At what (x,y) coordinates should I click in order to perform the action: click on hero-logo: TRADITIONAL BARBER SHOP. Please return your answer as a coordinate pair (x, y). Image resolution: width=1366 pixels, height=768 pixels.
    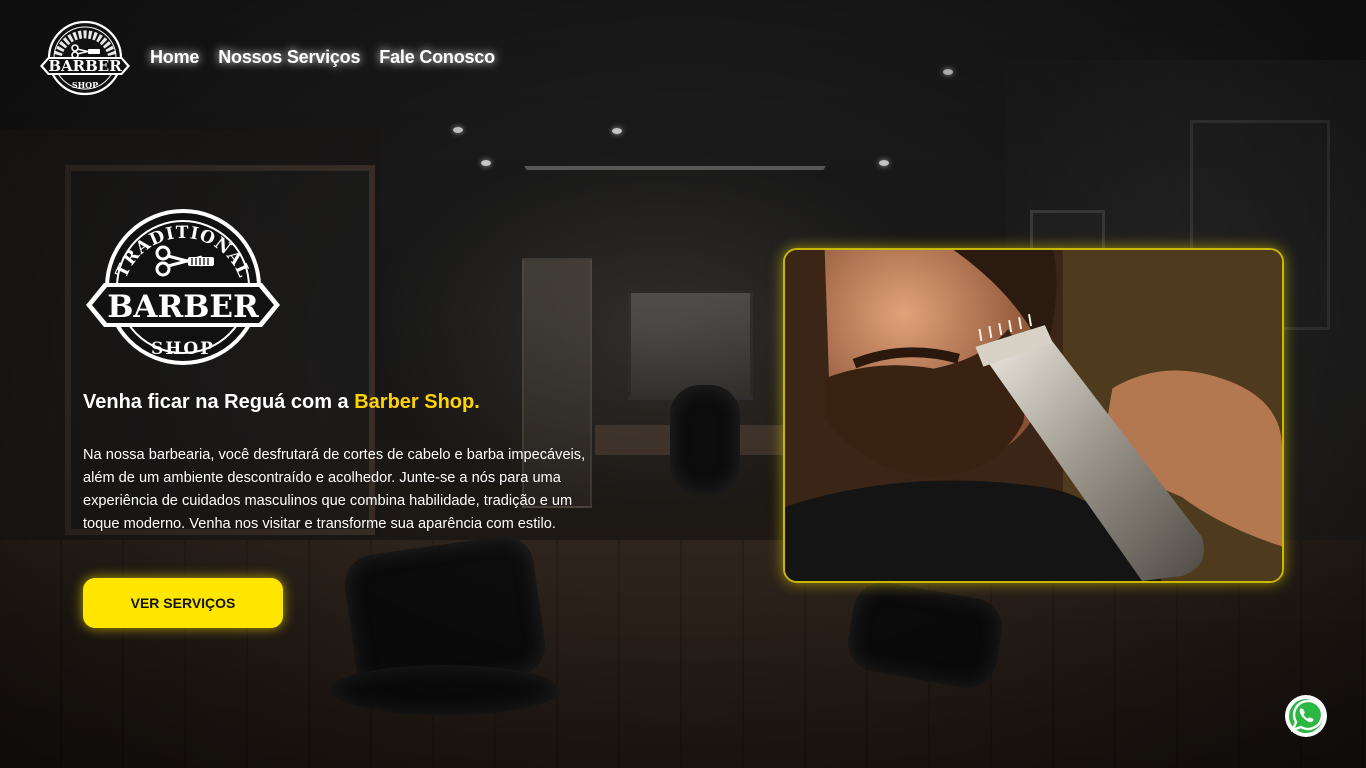
    Looking at the image, I should click on (183, 287).